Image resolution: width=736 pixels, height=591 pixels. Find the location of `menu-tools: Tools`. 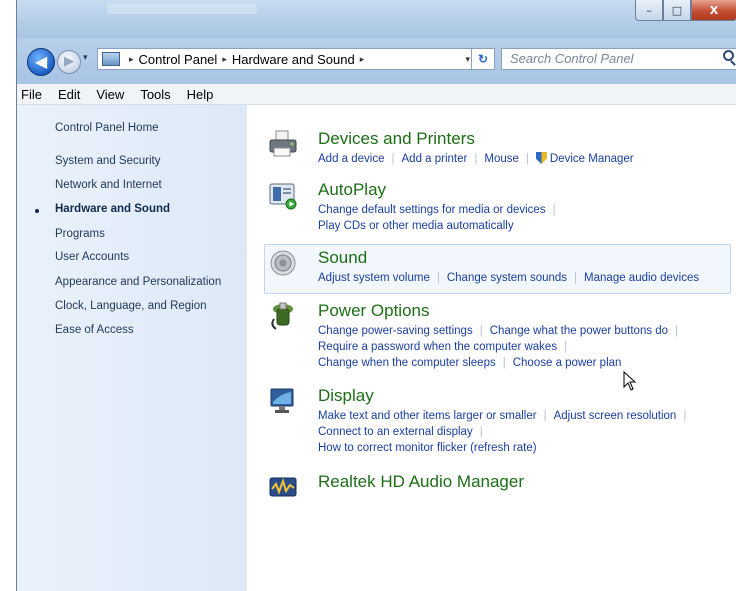

menu-tools: Tools is located at coordinates (155, 94).